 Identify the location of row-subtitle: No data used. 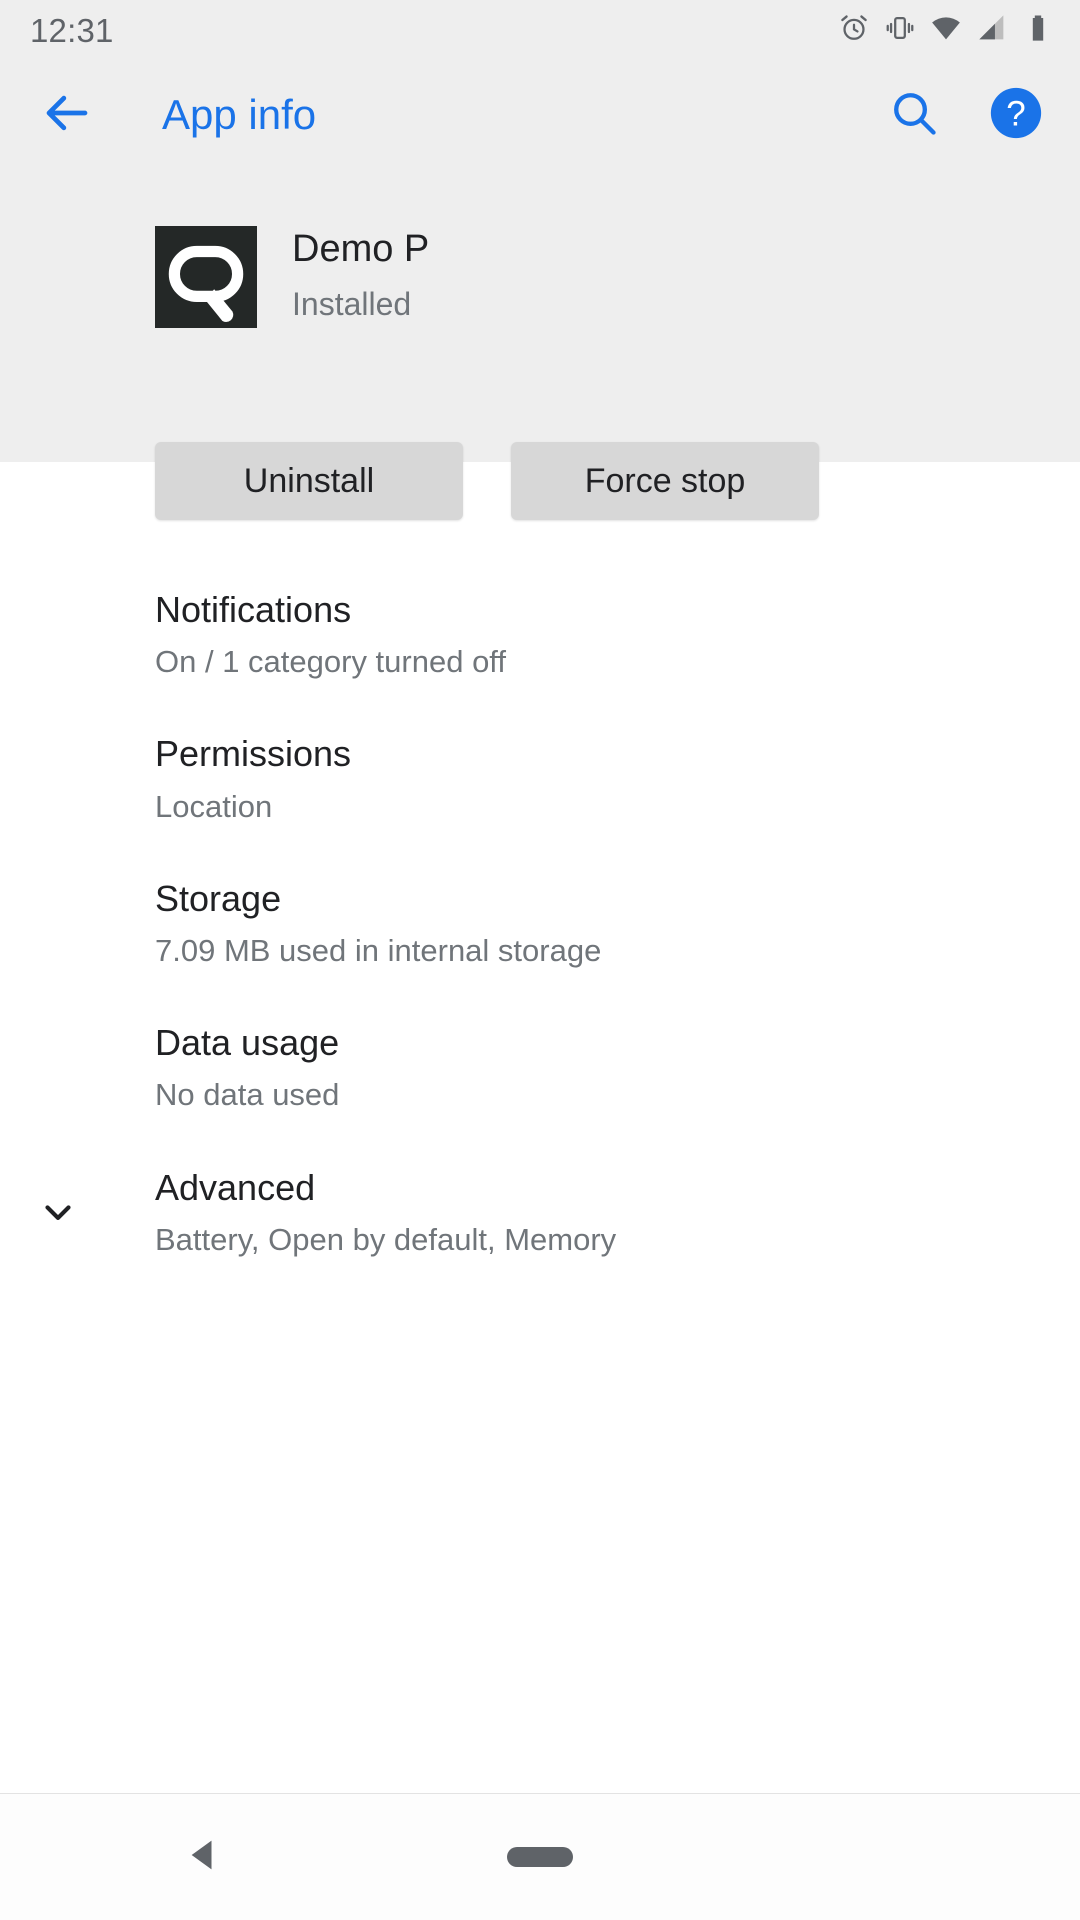
(247, 1095).